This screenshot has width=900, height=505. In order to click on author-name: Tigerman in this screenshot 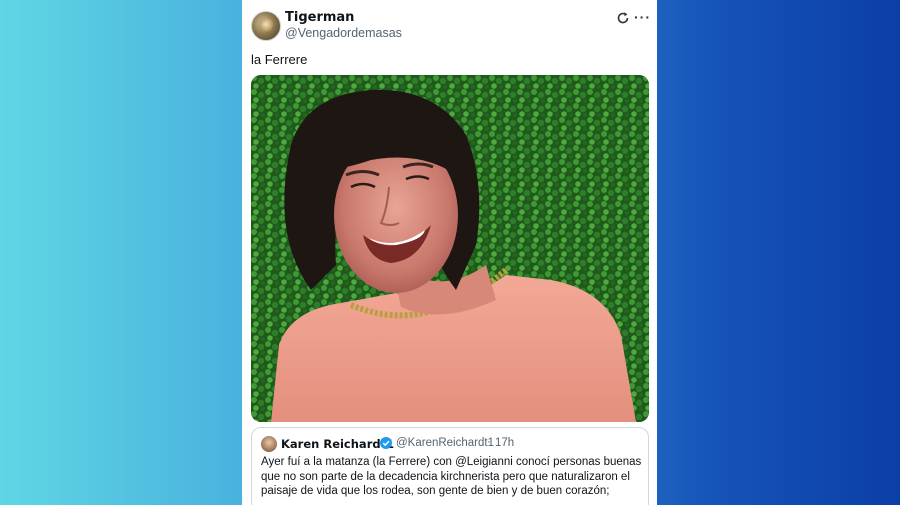, I will do `click(319, 17)`.